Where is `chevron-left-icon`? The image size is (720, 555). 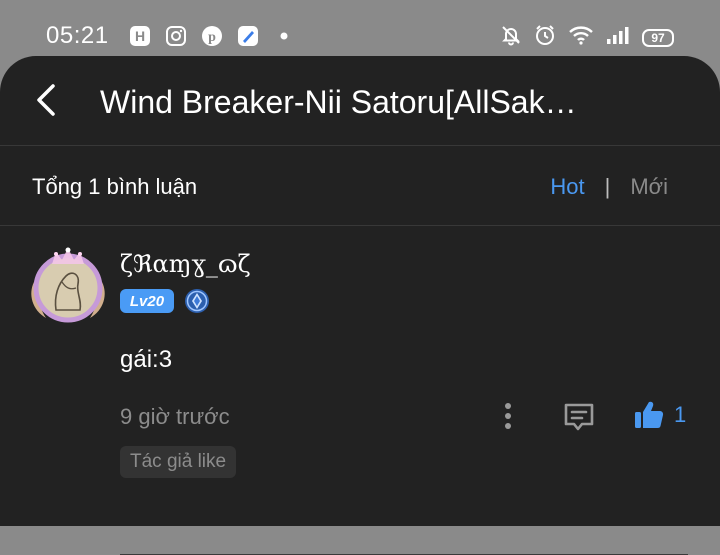
chevron-left-icon is located at coordinates (46, 100).